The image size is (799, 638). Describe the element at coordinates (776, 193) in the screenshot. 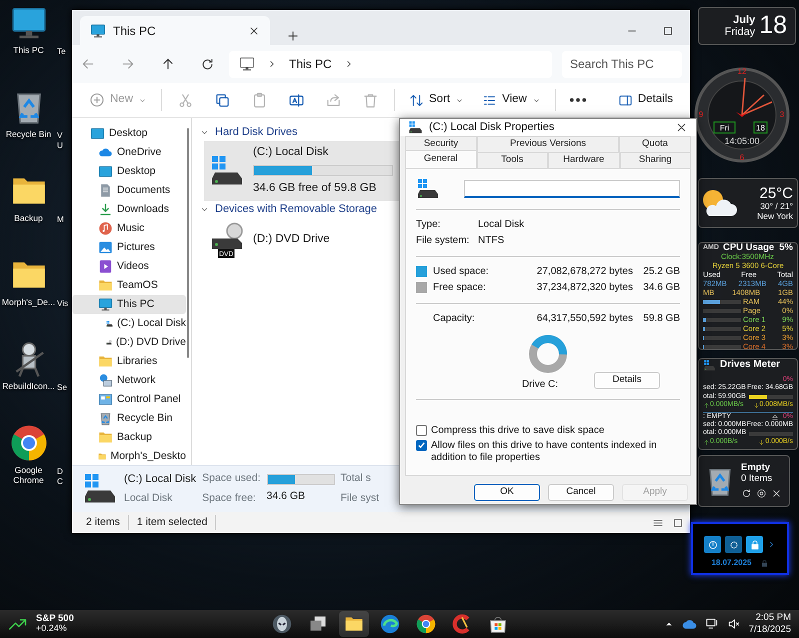

I see `temperature: 25°C` at that location.